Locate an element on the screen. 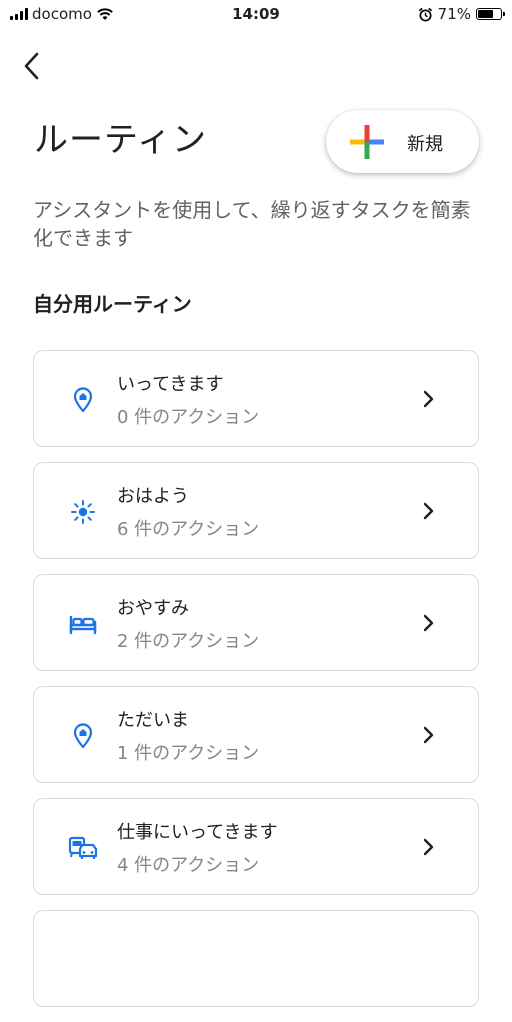 The image size is (512, 1022). back-button is located at coordinates (32, 66).